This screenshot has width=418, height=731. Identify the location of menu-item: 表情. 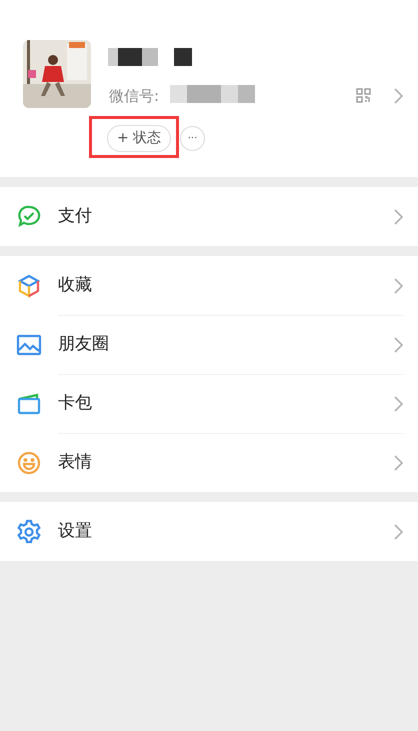
(209, 462).